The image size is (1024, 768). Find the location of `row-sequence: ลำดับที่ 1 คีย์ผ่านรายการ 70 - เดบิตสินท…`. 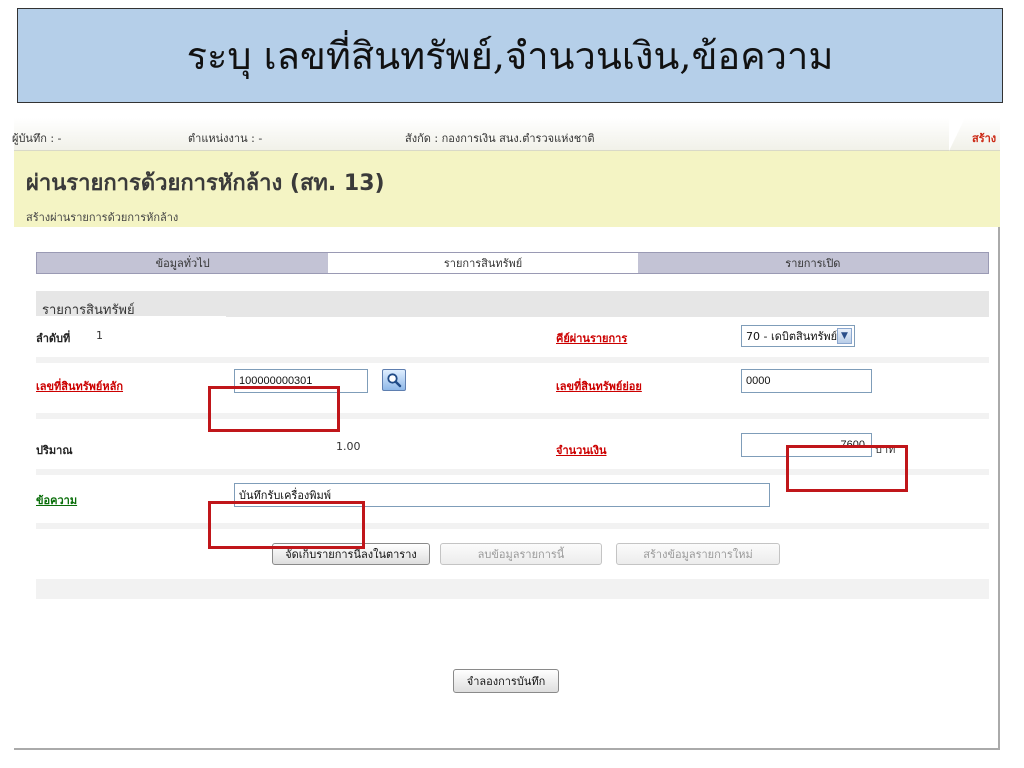

row-sequence: ลำดับที่ 1 คีย์ผ่านรายการ 70 - เดบิตสินท… is located at coordinates (512, 337).